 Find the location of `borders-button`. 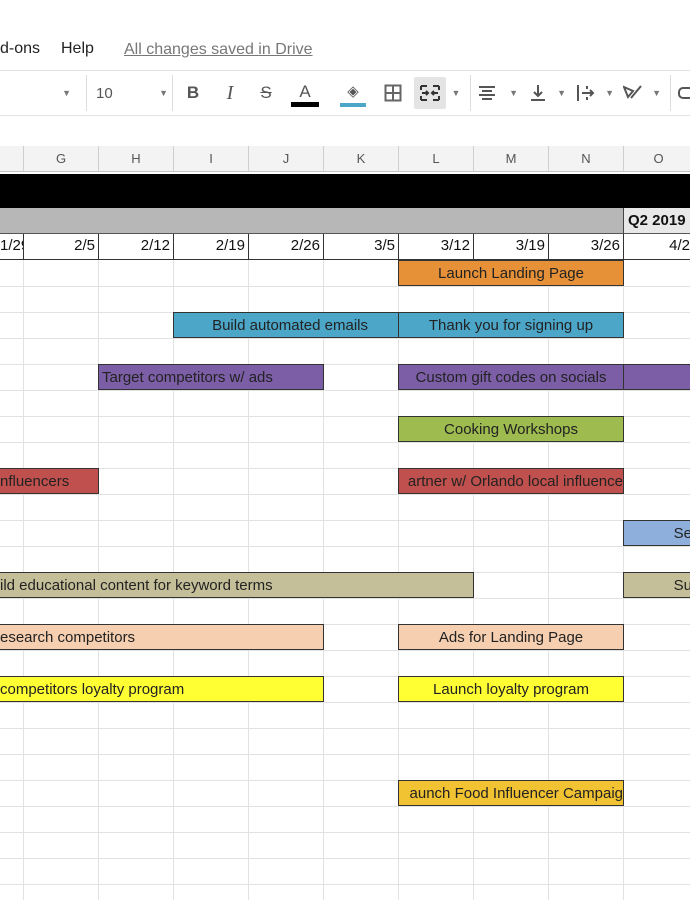

borders-button is located at coordinates (393, 93).